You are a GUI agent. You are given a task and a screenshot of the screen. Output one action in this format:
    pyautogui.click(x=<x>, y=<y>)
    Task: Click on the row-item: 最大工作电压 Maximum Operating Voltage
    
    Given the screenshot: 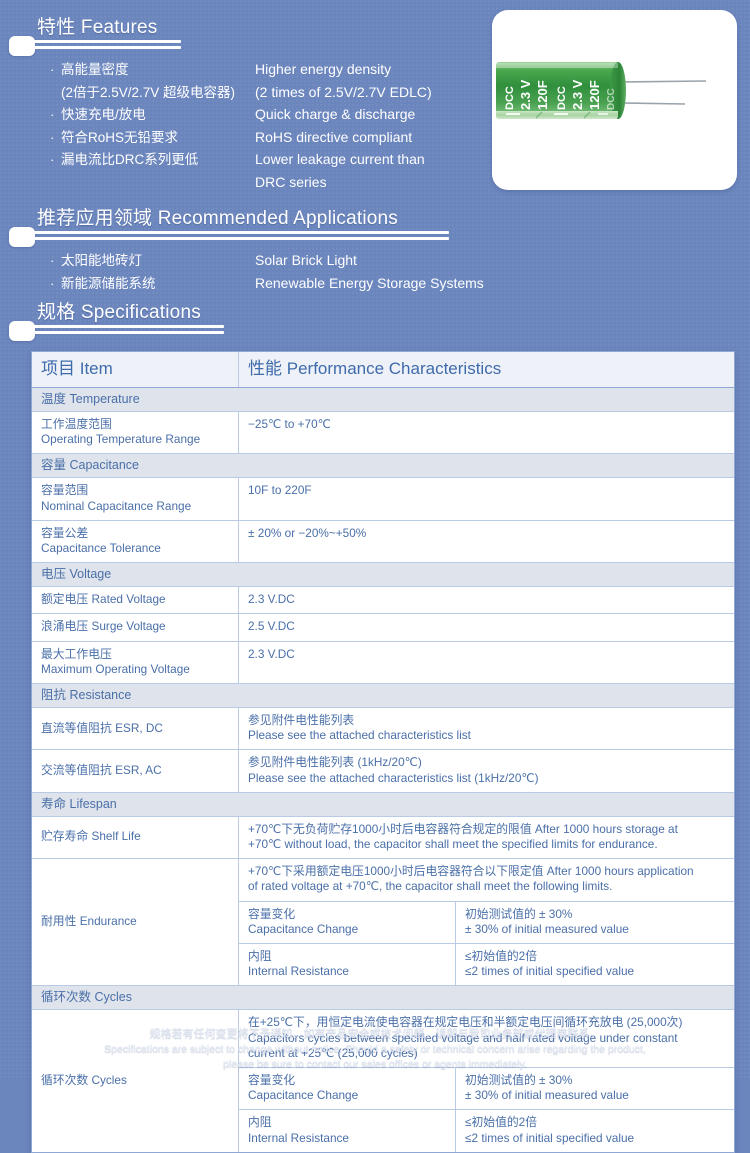 What is the action you would take?
    pyautogui.click(x=135, y=662)
    